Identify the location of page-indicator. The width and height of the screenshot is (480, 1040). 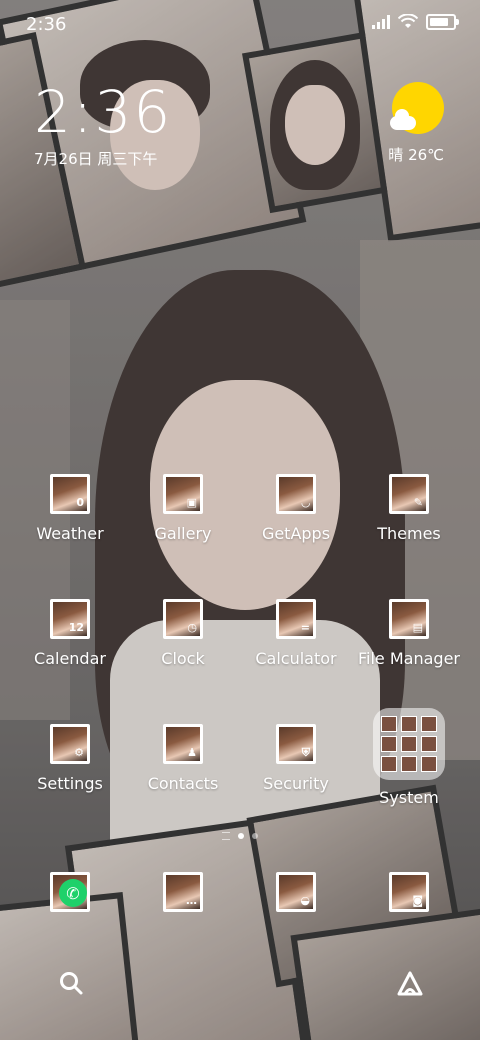
(240, 836).